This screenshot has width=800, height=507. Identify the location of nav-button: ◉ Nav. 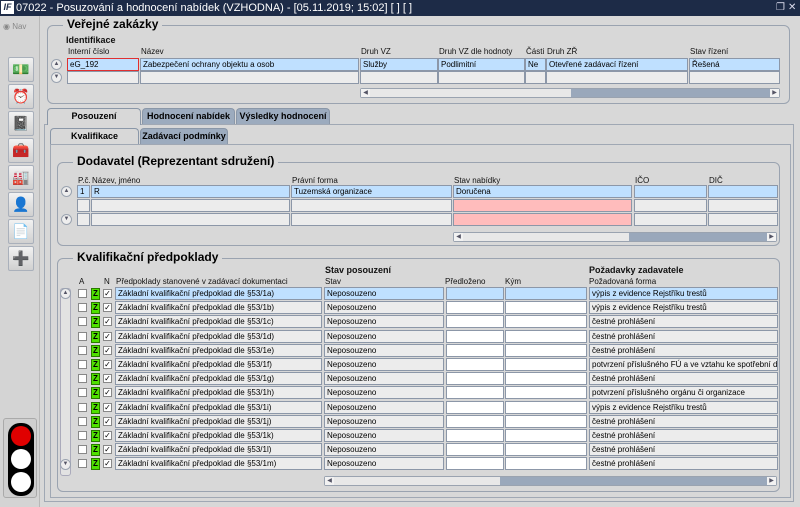
(14, 26).